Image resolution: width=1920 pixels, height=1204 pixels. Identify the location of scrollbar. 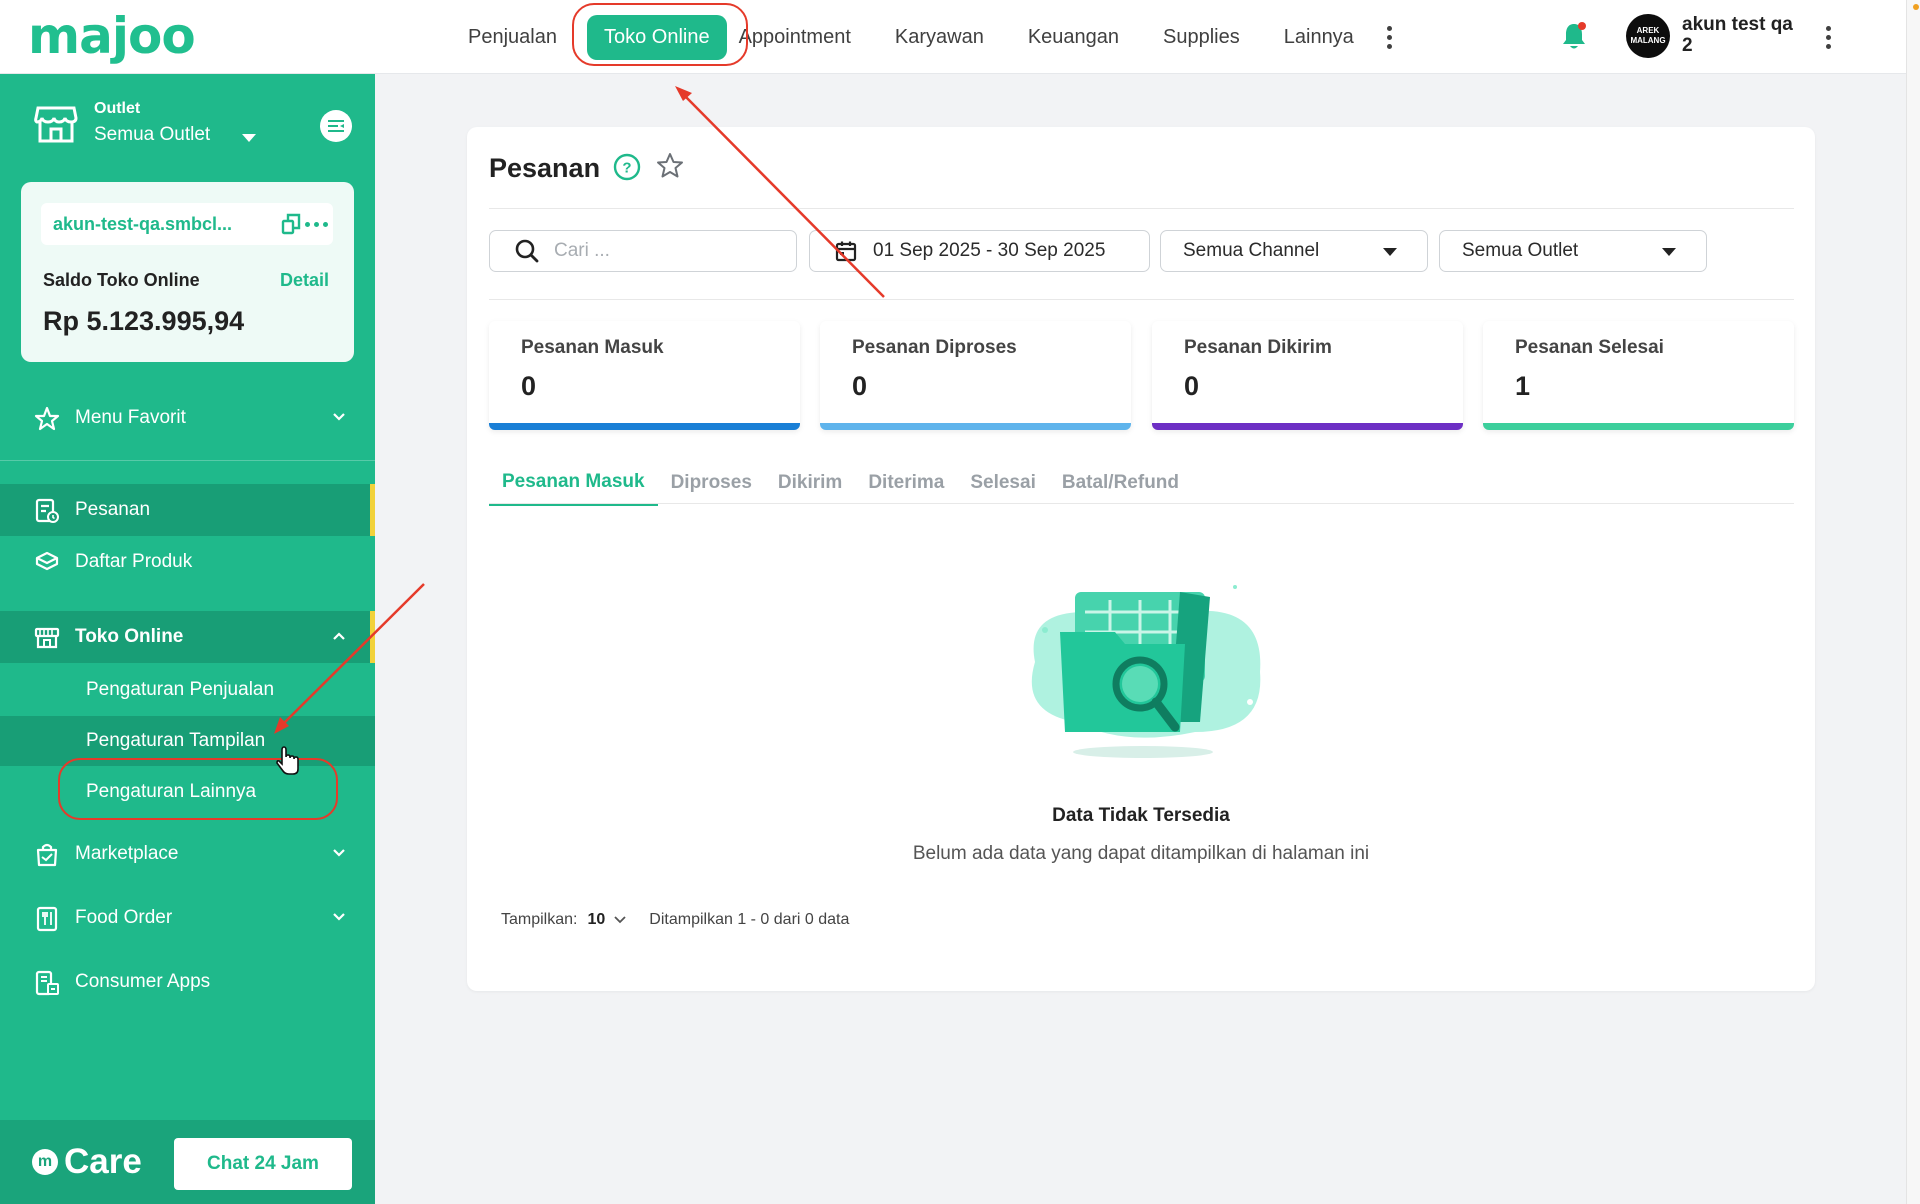
(1913, 602).